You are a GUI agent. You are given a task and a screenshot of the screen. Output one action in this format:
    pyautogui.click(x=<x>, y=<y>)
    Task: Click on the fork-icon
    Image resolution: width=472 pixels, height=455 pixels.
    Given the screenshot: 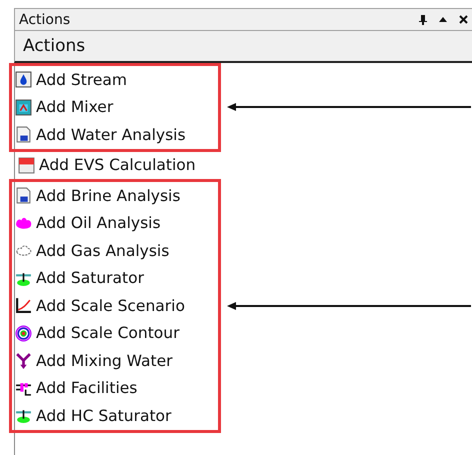 What is the action you would take?
    pyautogui.click(x=23, y=361)
    